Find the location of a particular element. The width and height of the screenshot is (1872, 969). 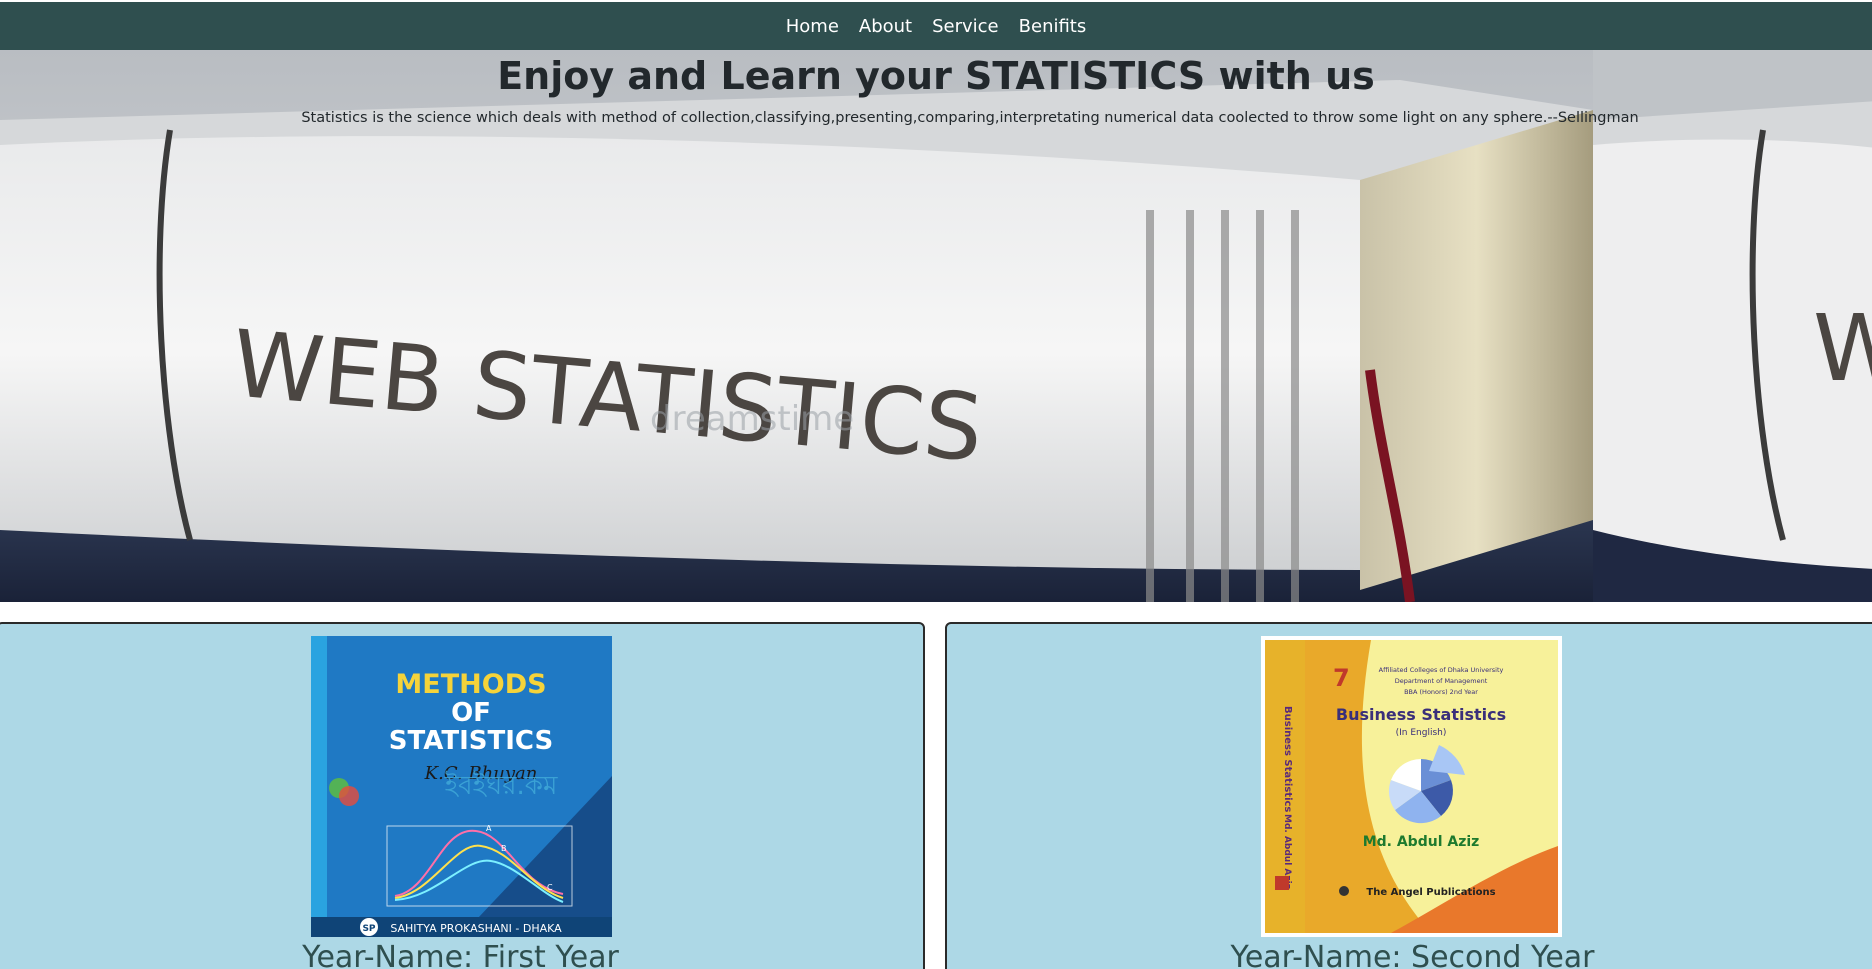

hero-book-image-repeat: W is located at coordinates (1732, 326).